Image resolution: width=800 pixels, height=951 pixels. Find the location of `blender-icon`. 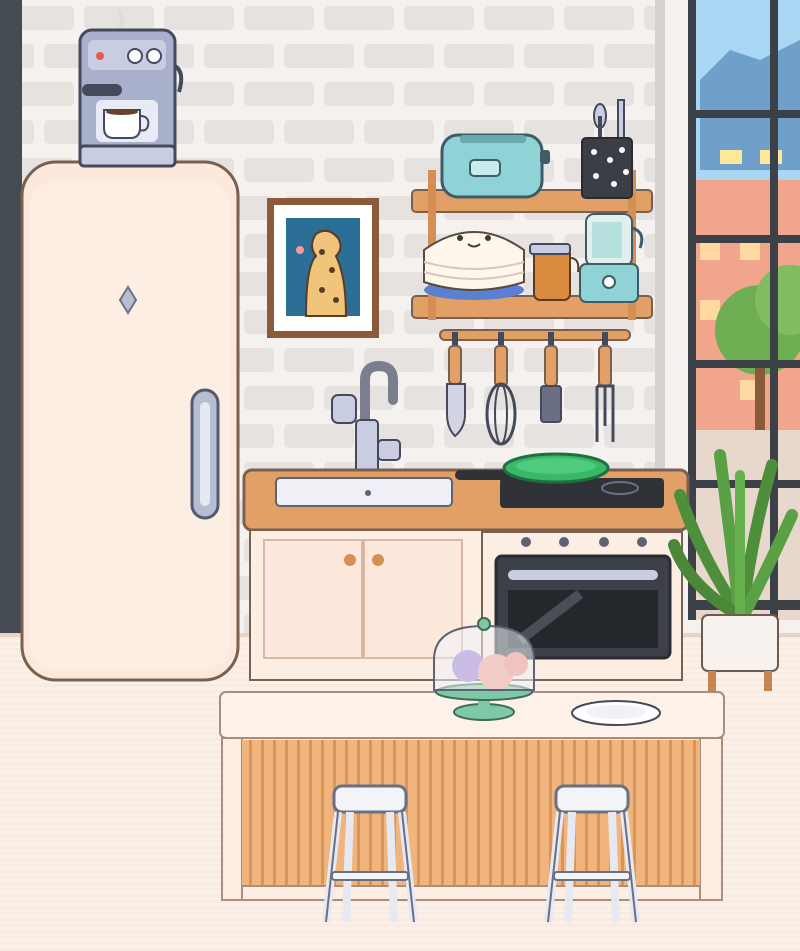

blender-icon is located at coordinates (611, 258).